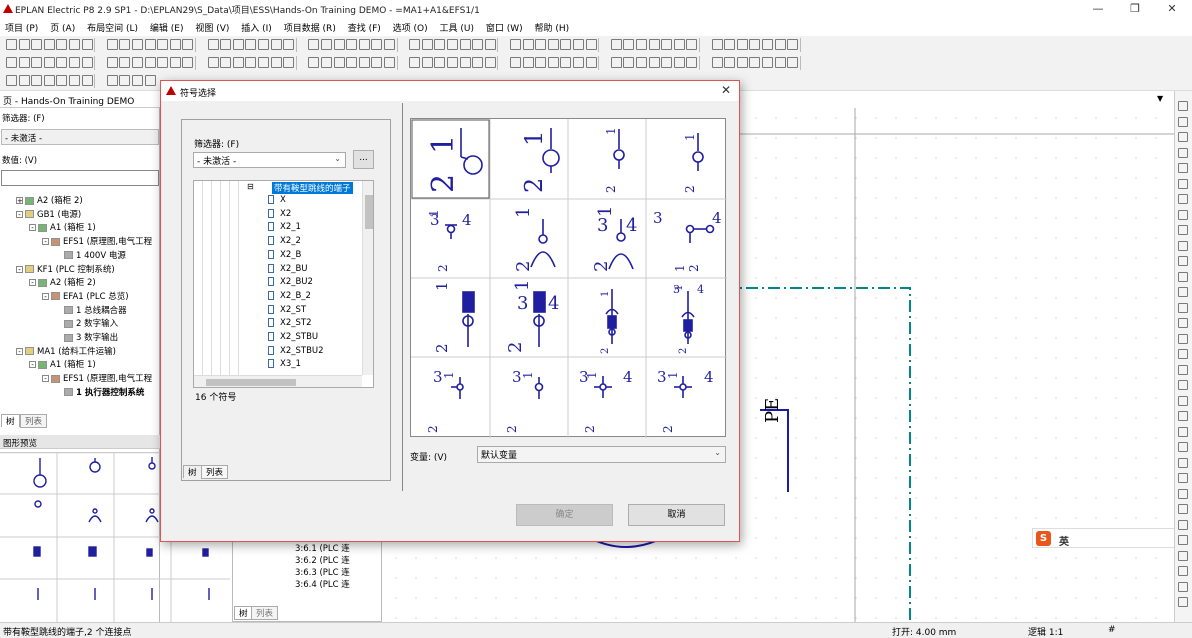 This screenshot has width=1192, height=638. I want to click on tree-item: 1 400V 电源, so click(90, 255).